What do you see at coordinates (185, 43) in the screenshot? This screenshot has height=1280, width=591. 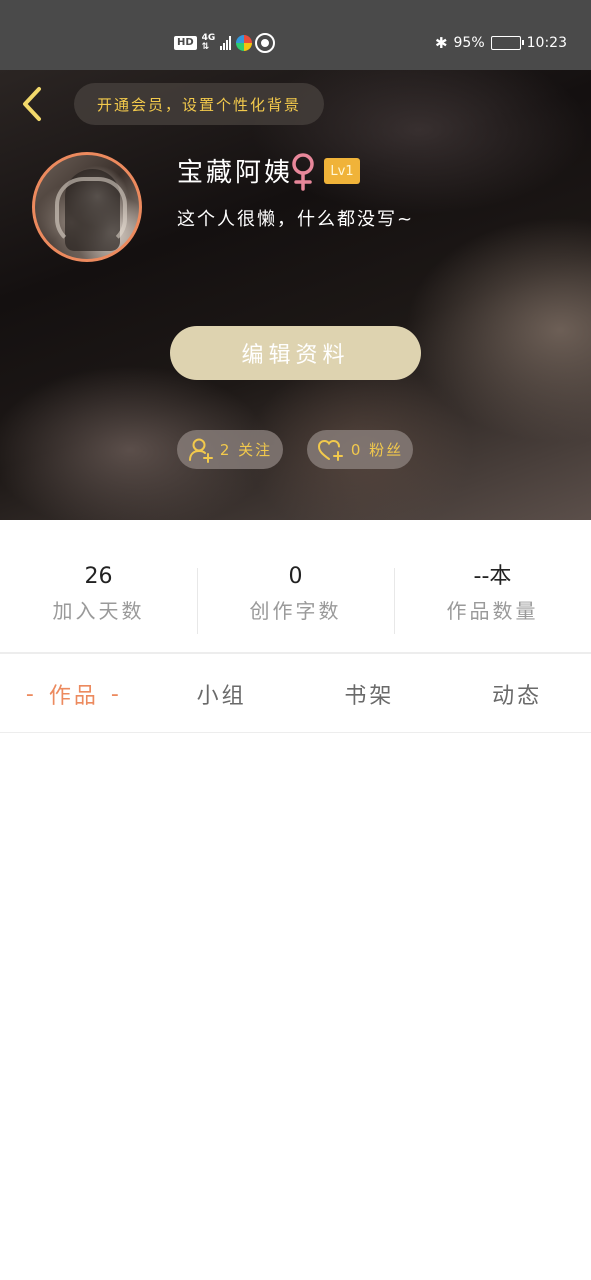 I see `hd-icon: HD` at bounding box center [185, 43].